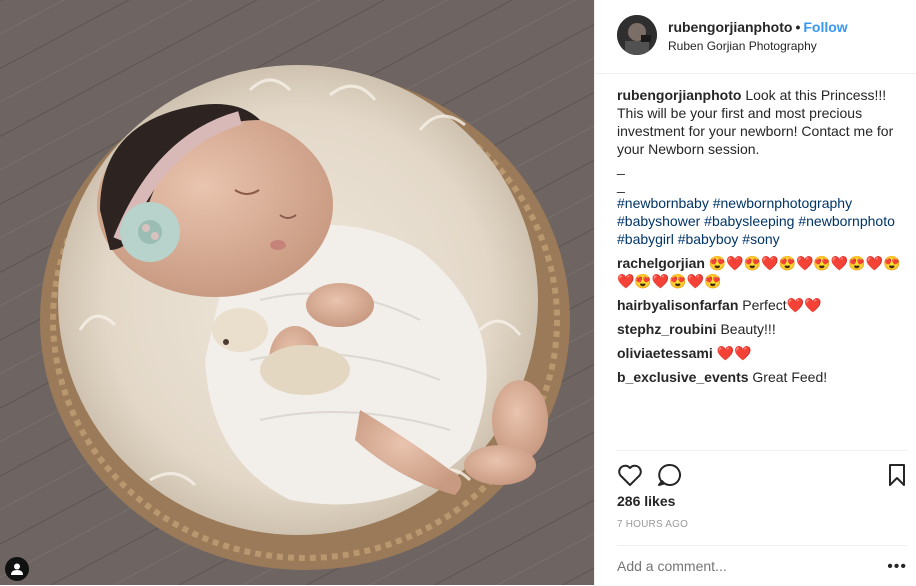  Describe the element at coordinates (661, 263) in the screenshot. I see `comment-username: rachelgorjian` at that location.